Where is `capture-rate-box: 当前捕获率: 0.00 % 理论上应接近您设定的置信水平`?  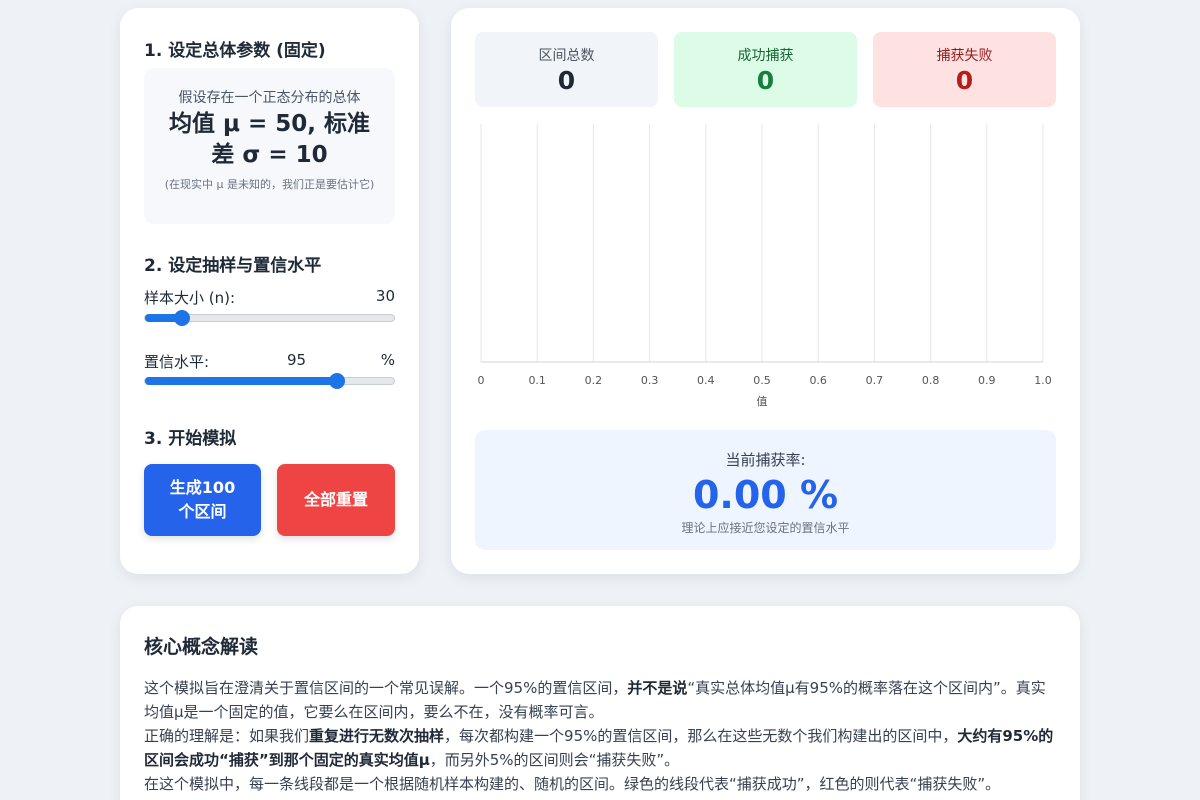
capture-rate-box: 当前捕获率: 0.00 % 理论上应接近您设定的置信水平 is located at coordinates (765, 490).